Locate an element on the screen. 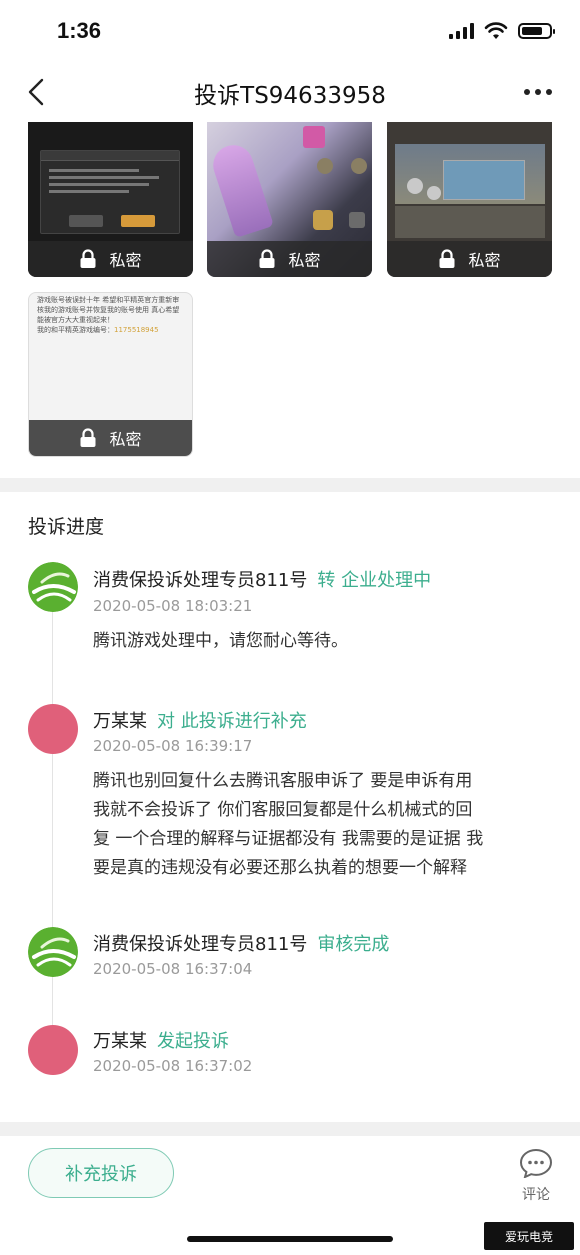  timeline-line is located at coordinates (52, 825).